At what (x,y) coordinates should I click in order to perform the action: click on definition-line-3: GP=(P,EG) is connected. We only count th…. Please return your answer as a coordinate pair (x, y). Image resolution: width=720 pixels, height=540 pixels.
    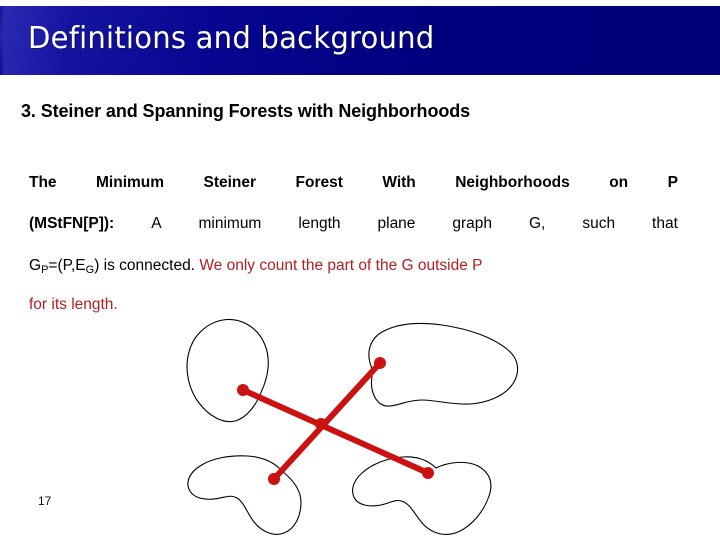
    Looking at the image, I should click on (353, 266).